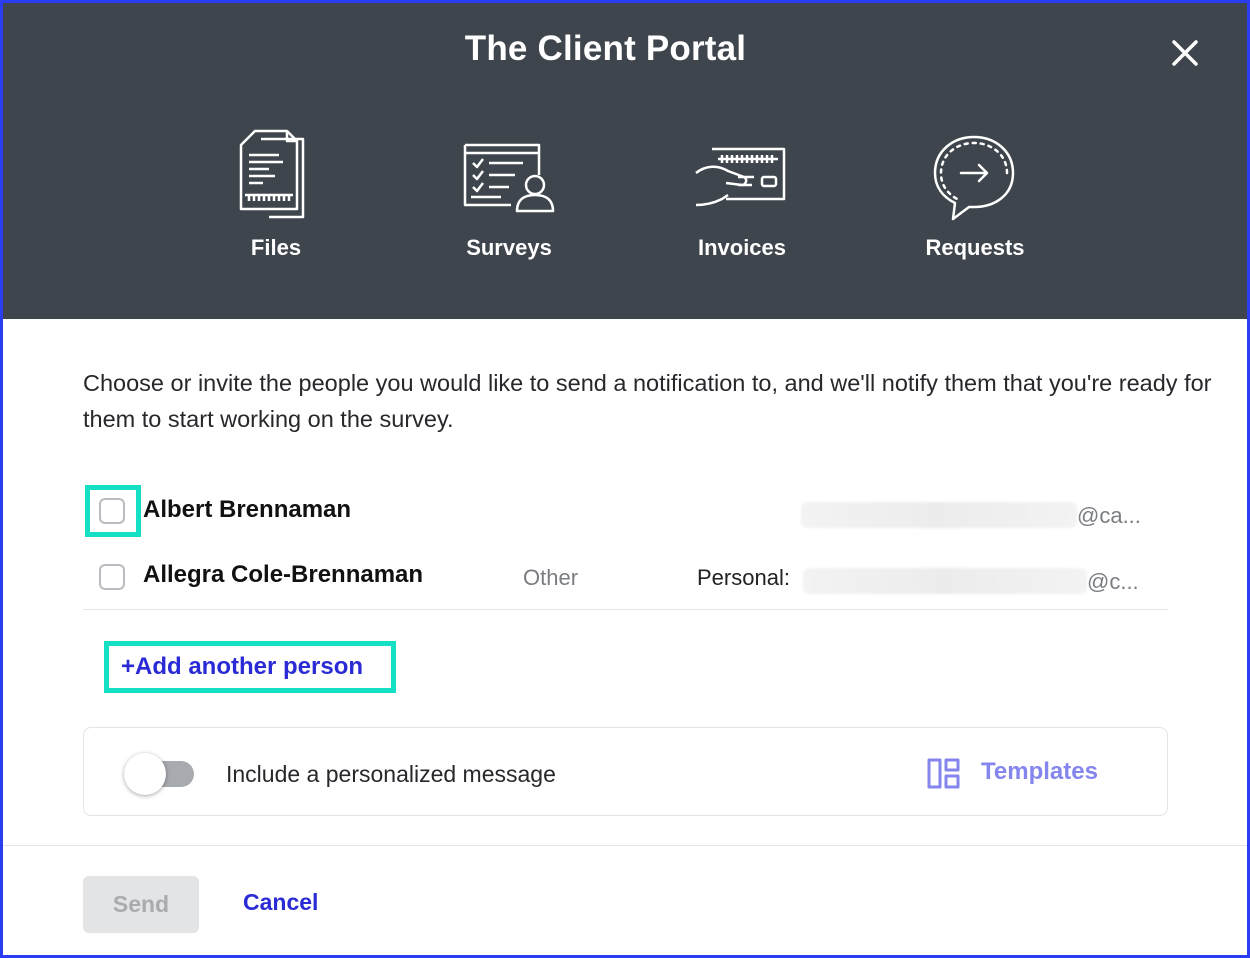 Image resolution: width=1250 pixels, height=958 pixels. Describe the element at coordinates (625, 771) in the screenshot. I see `personalized-message-card: Include a personalized message Templates` at that location.